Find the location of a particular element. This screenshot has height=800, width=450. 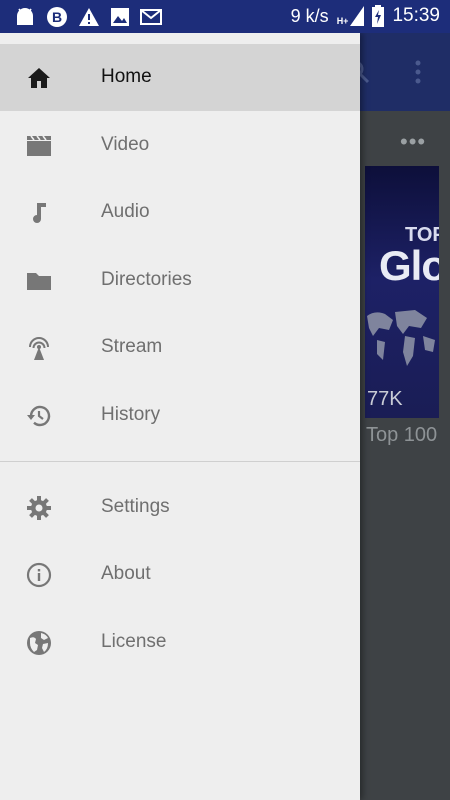

notification-icons: B is located at coordinates (88, 17).